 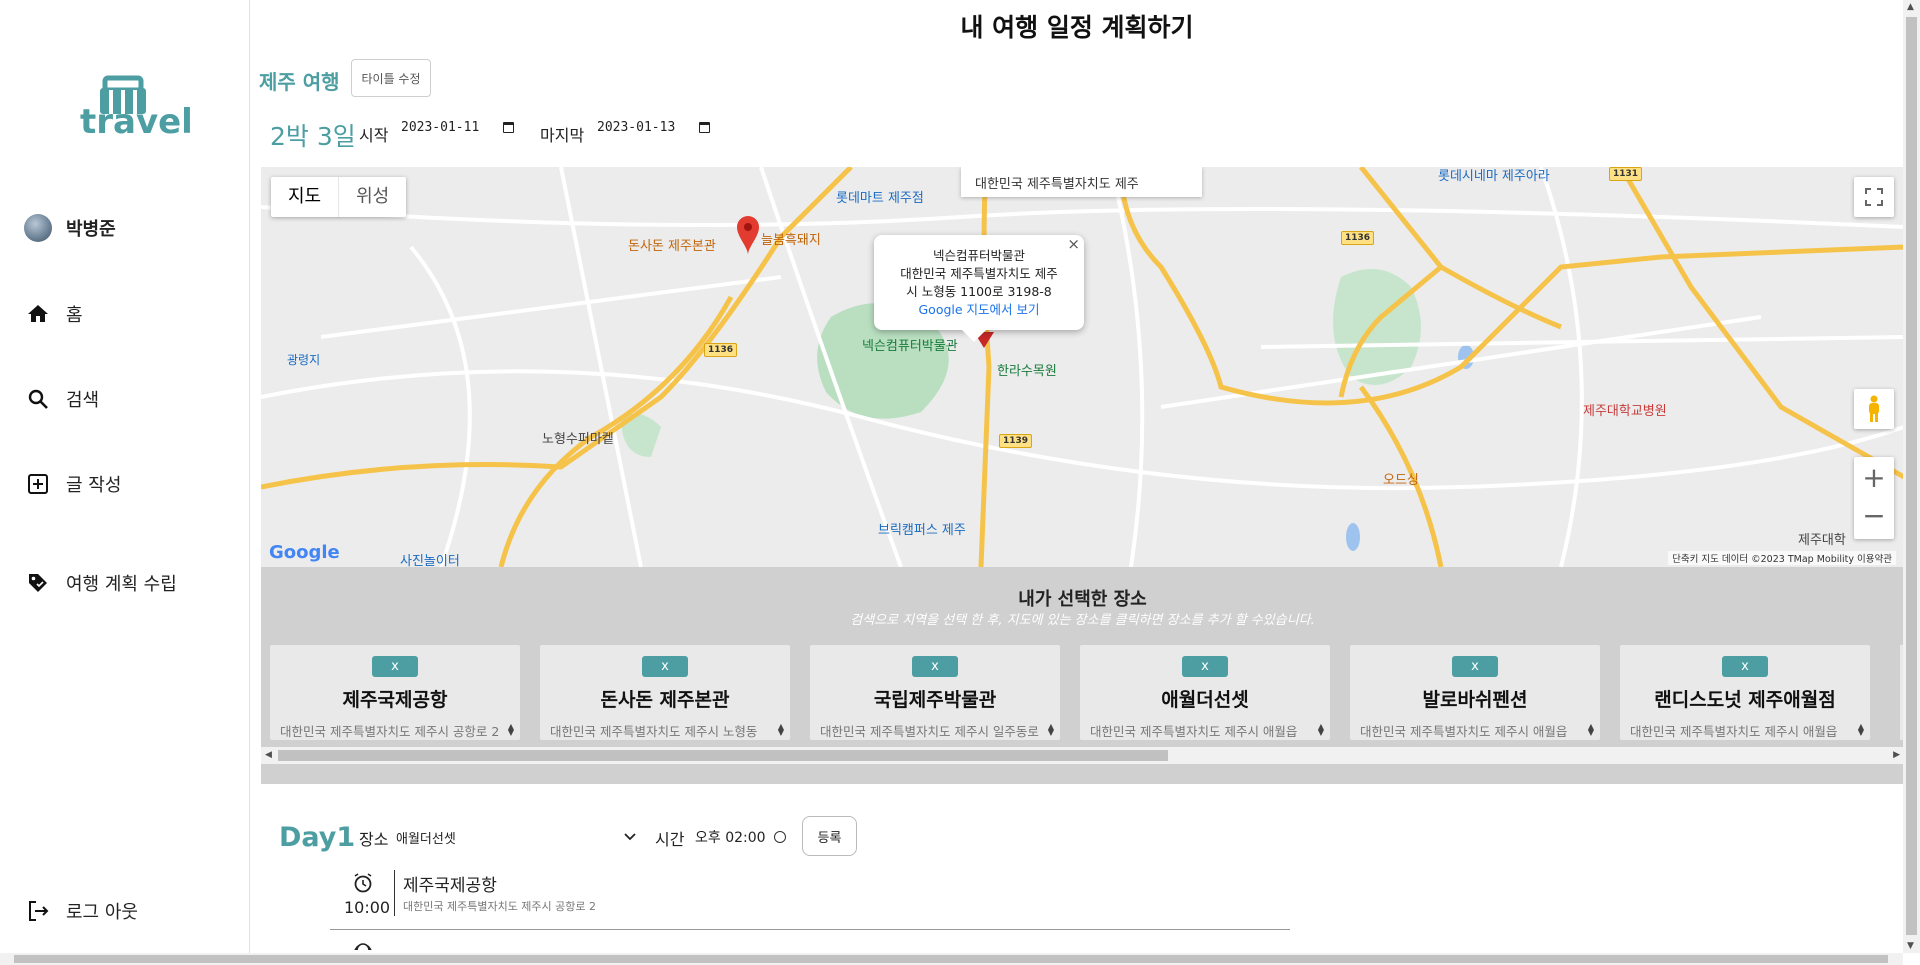 What do you see at coordinates (94, 485) in the screenshot?
I see `sidebar-item-label: 글 작성` at bounding box center [94, 485].